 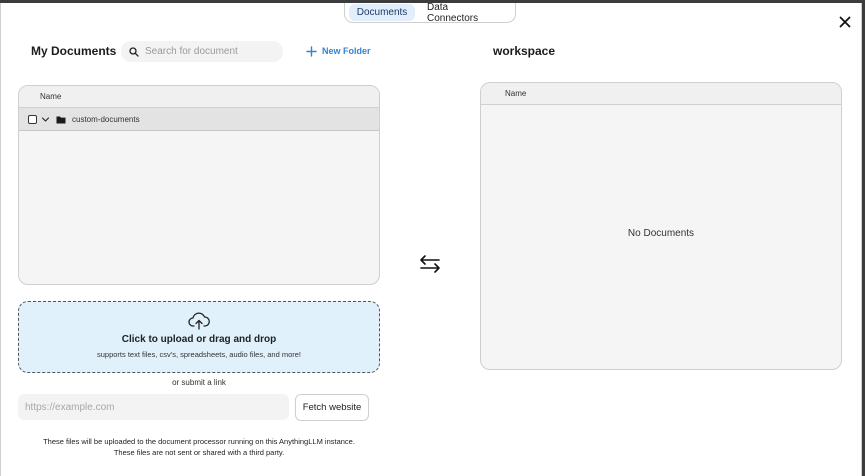 What do you see at coordinates (346, 51) in the screenshot?
I see `new-folder-label: New Folder` at bounding box center [346, 51].